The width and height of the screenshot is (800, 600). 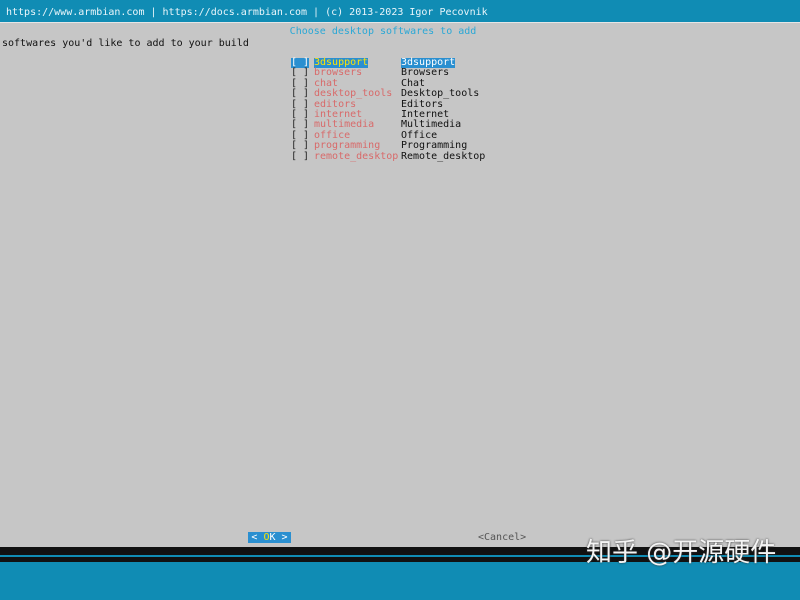 What do you see at coordinates (502, 537) in the screenshot?
I see `cancel-button: <Cancel>` at bounding box center [502, 537].